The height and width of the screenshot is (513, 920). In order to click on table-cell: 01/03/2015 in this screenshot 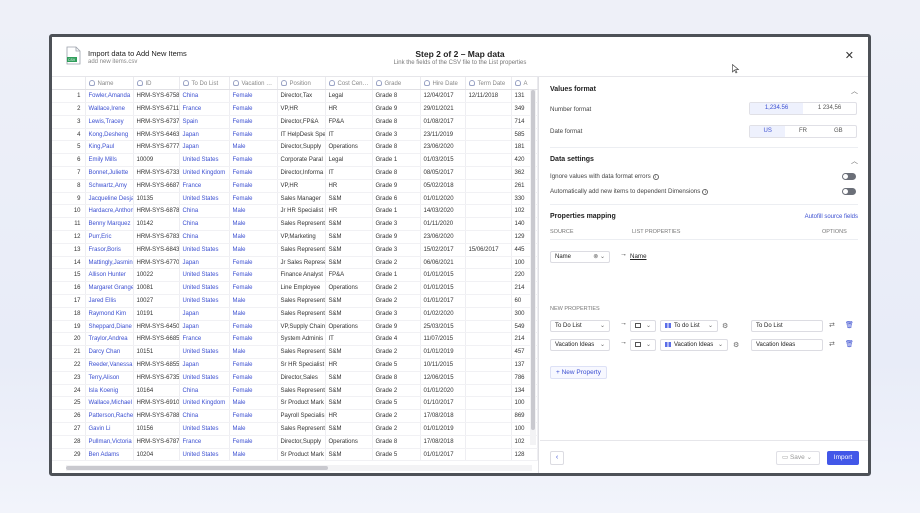, I will do `click(443, 160)`.